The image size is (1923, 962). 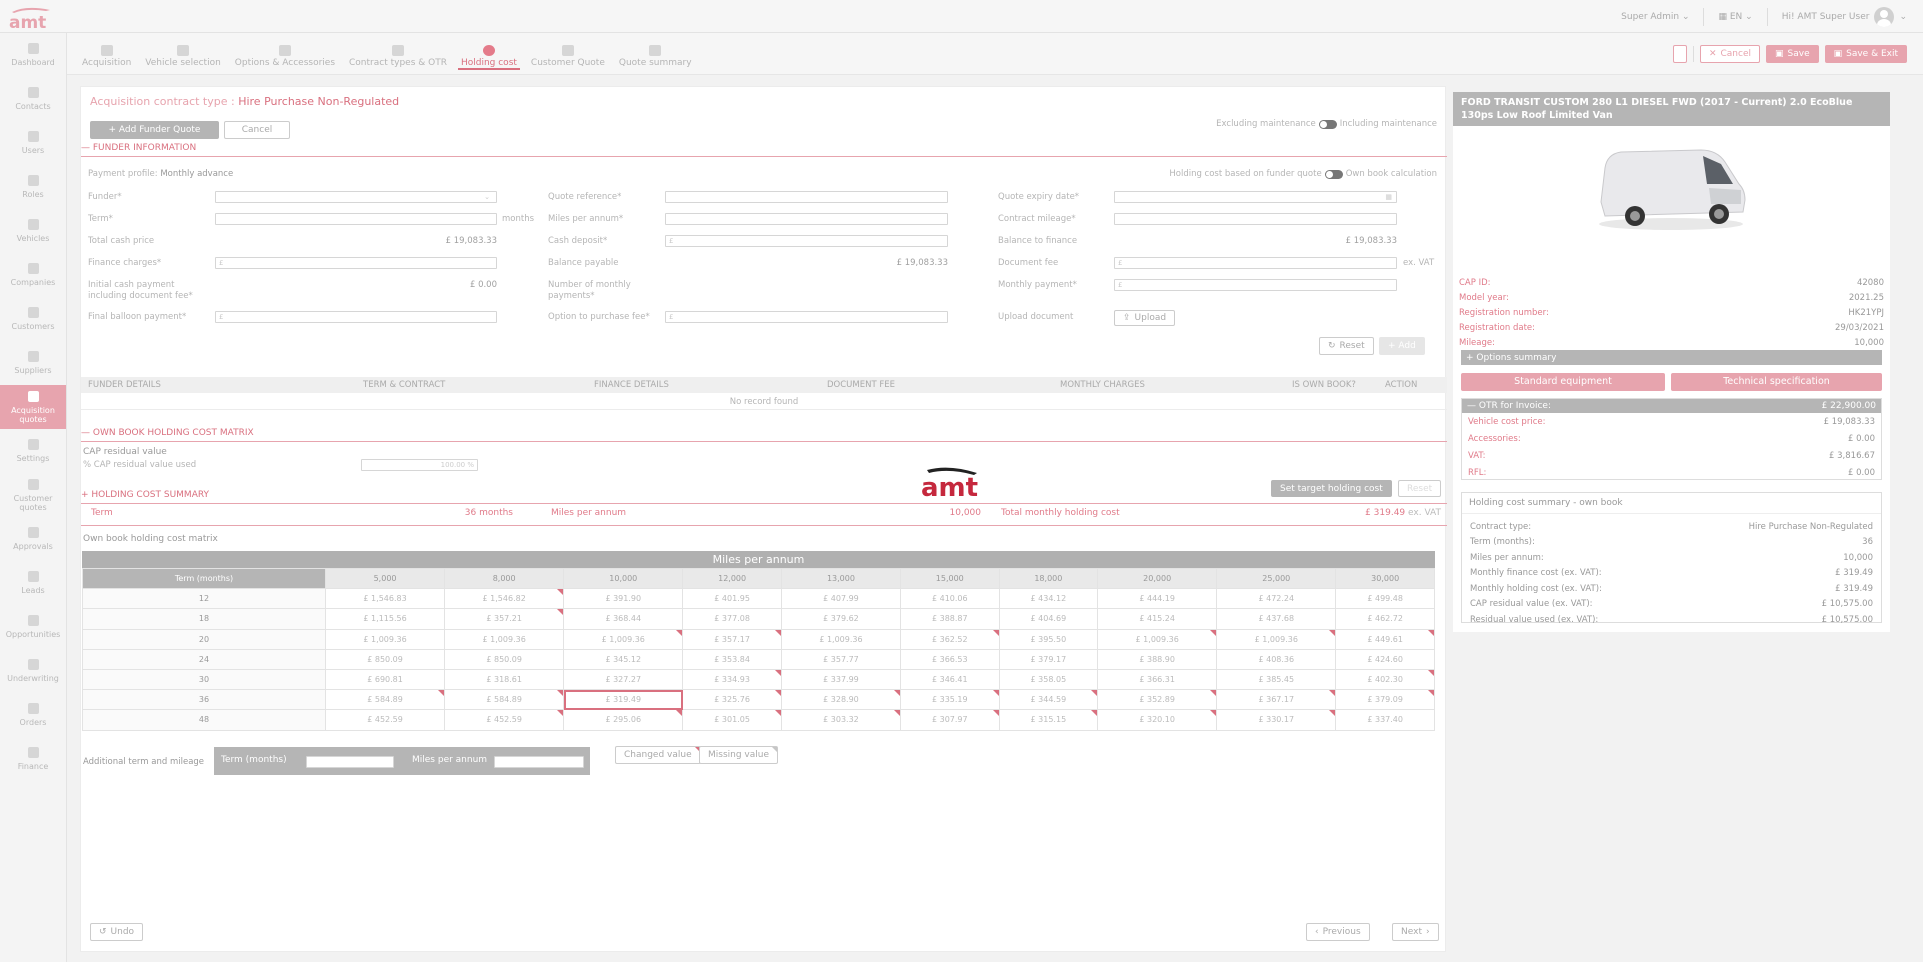 I want to click on sidebar-item-underwriting: Underwriting, so click(x=33, y=671).